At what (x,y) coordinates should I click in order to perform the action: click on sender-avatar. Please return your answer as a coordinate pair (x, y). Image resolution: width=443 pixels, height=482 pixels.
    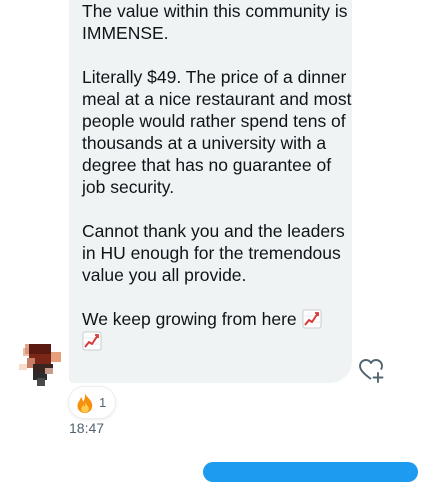
    Looking at the image, I should click on (40, 365).